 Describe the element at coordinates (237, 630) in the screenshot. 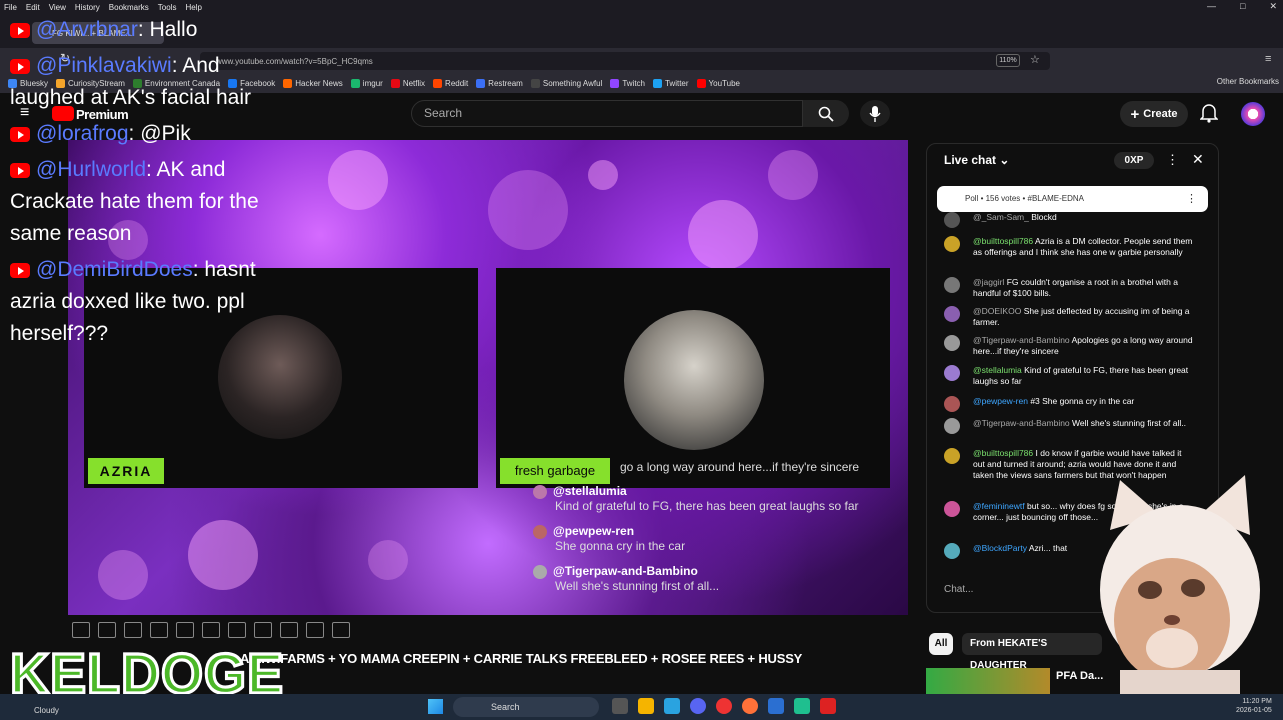

I see `speed-icon` at that location.